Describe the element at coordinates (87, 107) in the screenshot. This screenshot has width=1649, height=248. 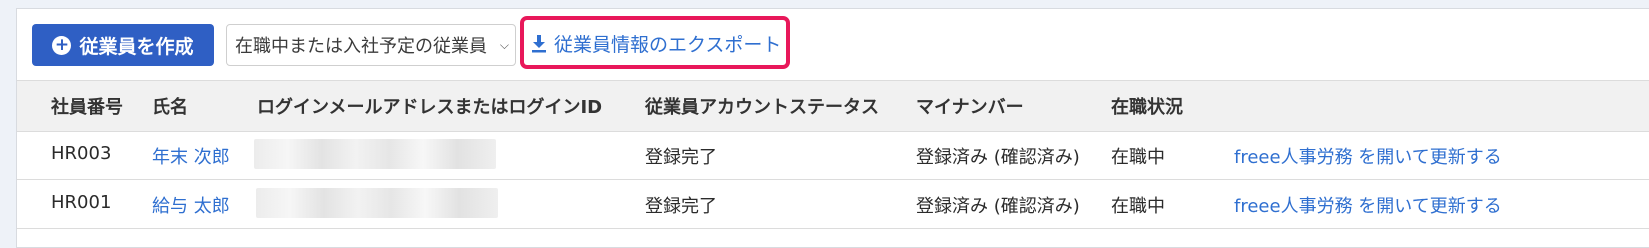
I see `header-employee-no: 社員番号` at that location.